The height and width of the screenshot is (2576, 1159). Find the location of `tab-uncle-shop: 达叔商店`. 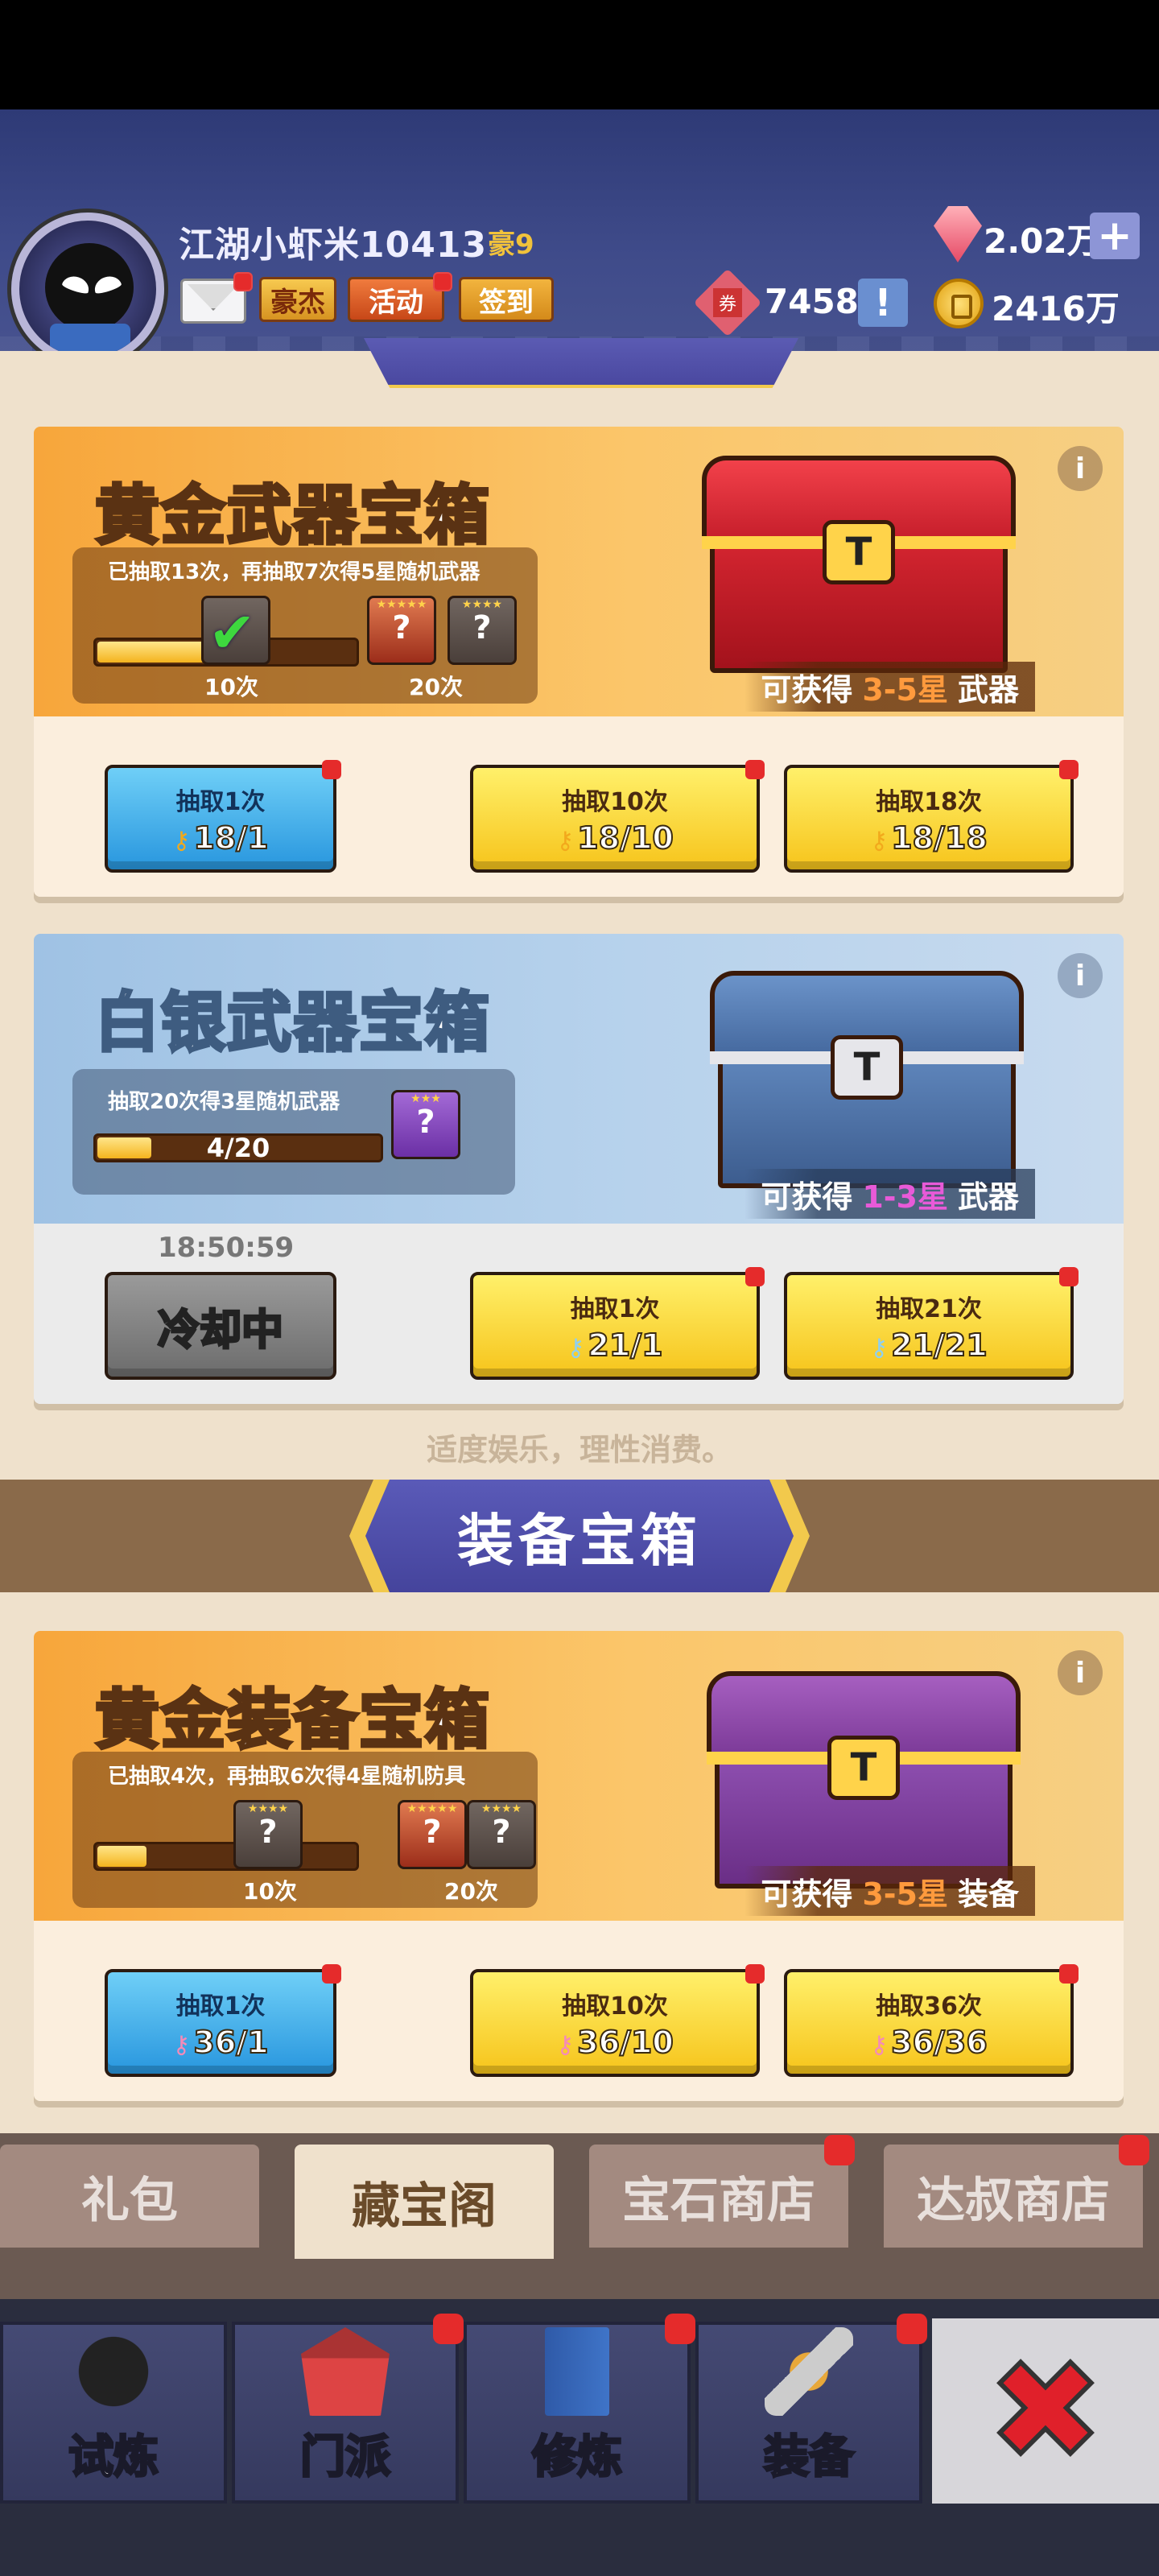

tab-uncle-shop: 达叔商店 is located at coordinates (1016, 2191).